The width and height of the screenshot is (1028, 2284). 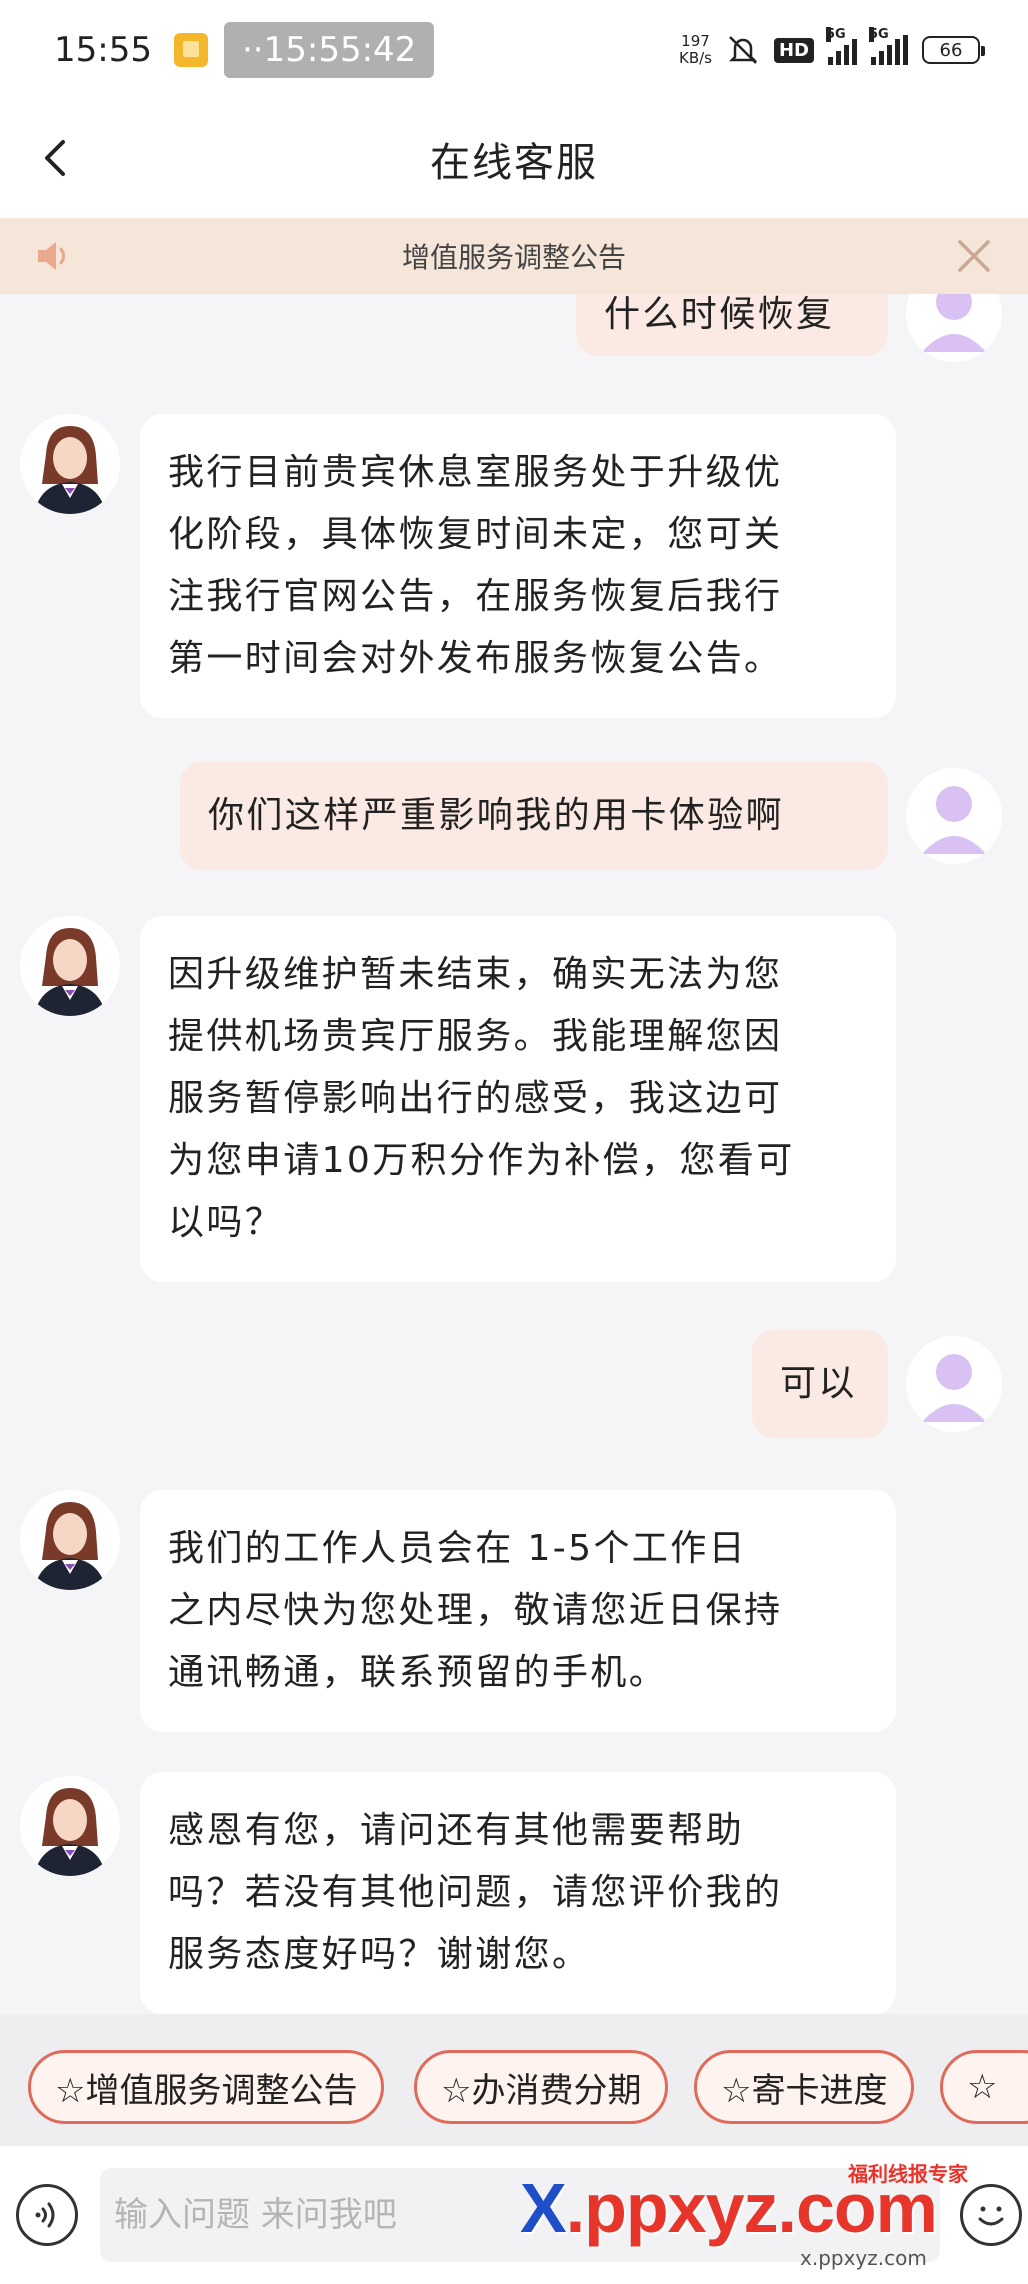 What do you see at coordinates (475, 596) in the screenshot?
I see `agent-message-line: 注我行官网公告，在服务恢复后我行` at bounding box center [475, 596].